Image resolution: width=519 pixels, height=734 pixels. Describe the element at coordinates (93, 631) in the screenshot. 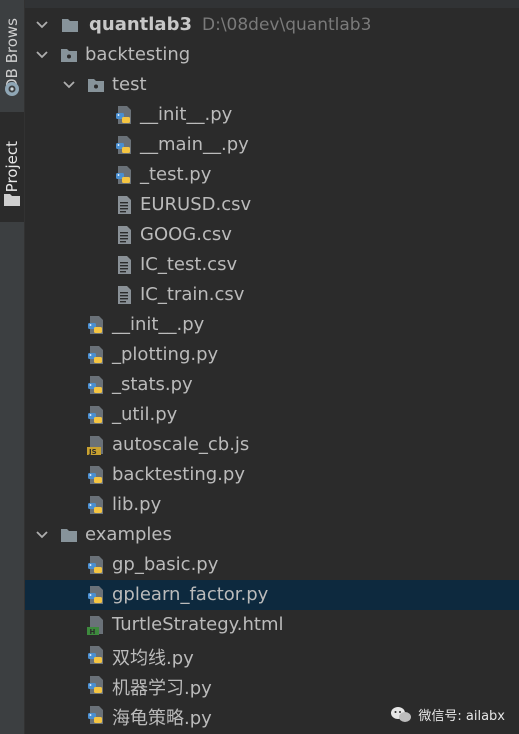

I see `svg-text: H` at that location.